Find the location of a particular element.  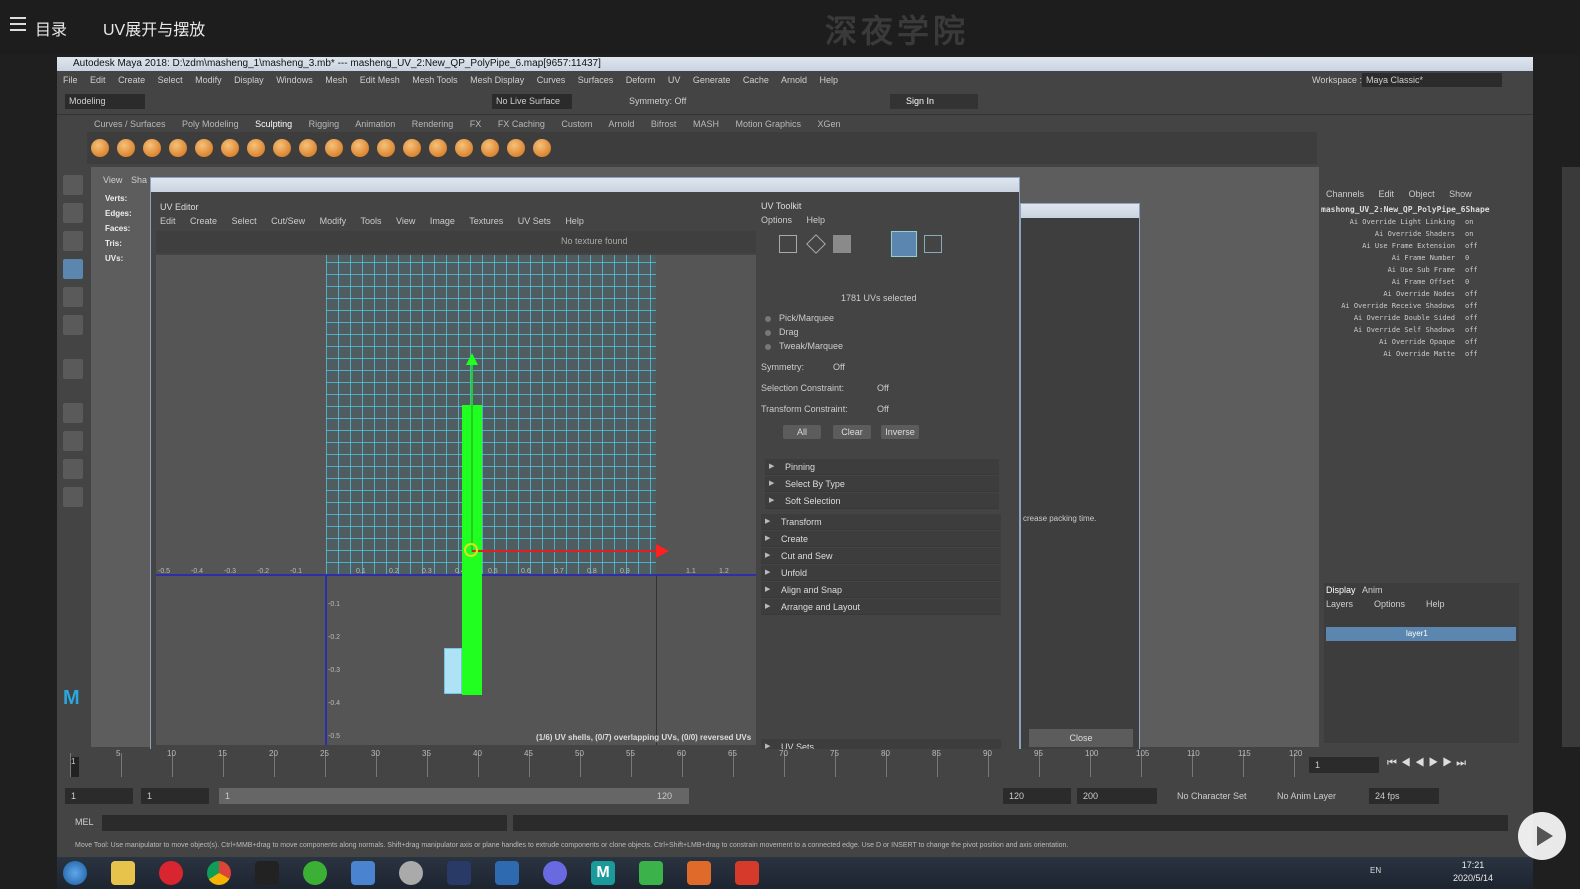

flatten-tool-icon is located at coordinates (230, 148).